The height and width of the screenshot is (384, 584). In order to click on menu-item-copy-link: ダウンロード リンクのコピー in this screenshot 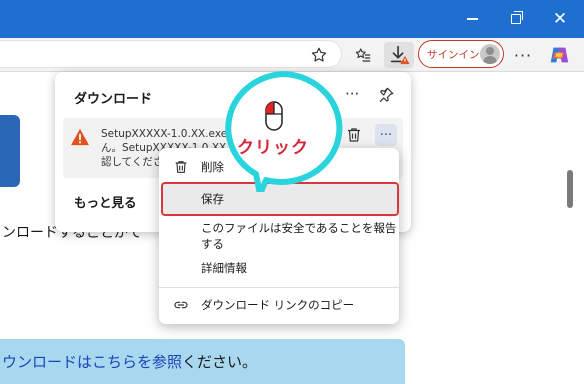, I will do `click(279, 305)`.